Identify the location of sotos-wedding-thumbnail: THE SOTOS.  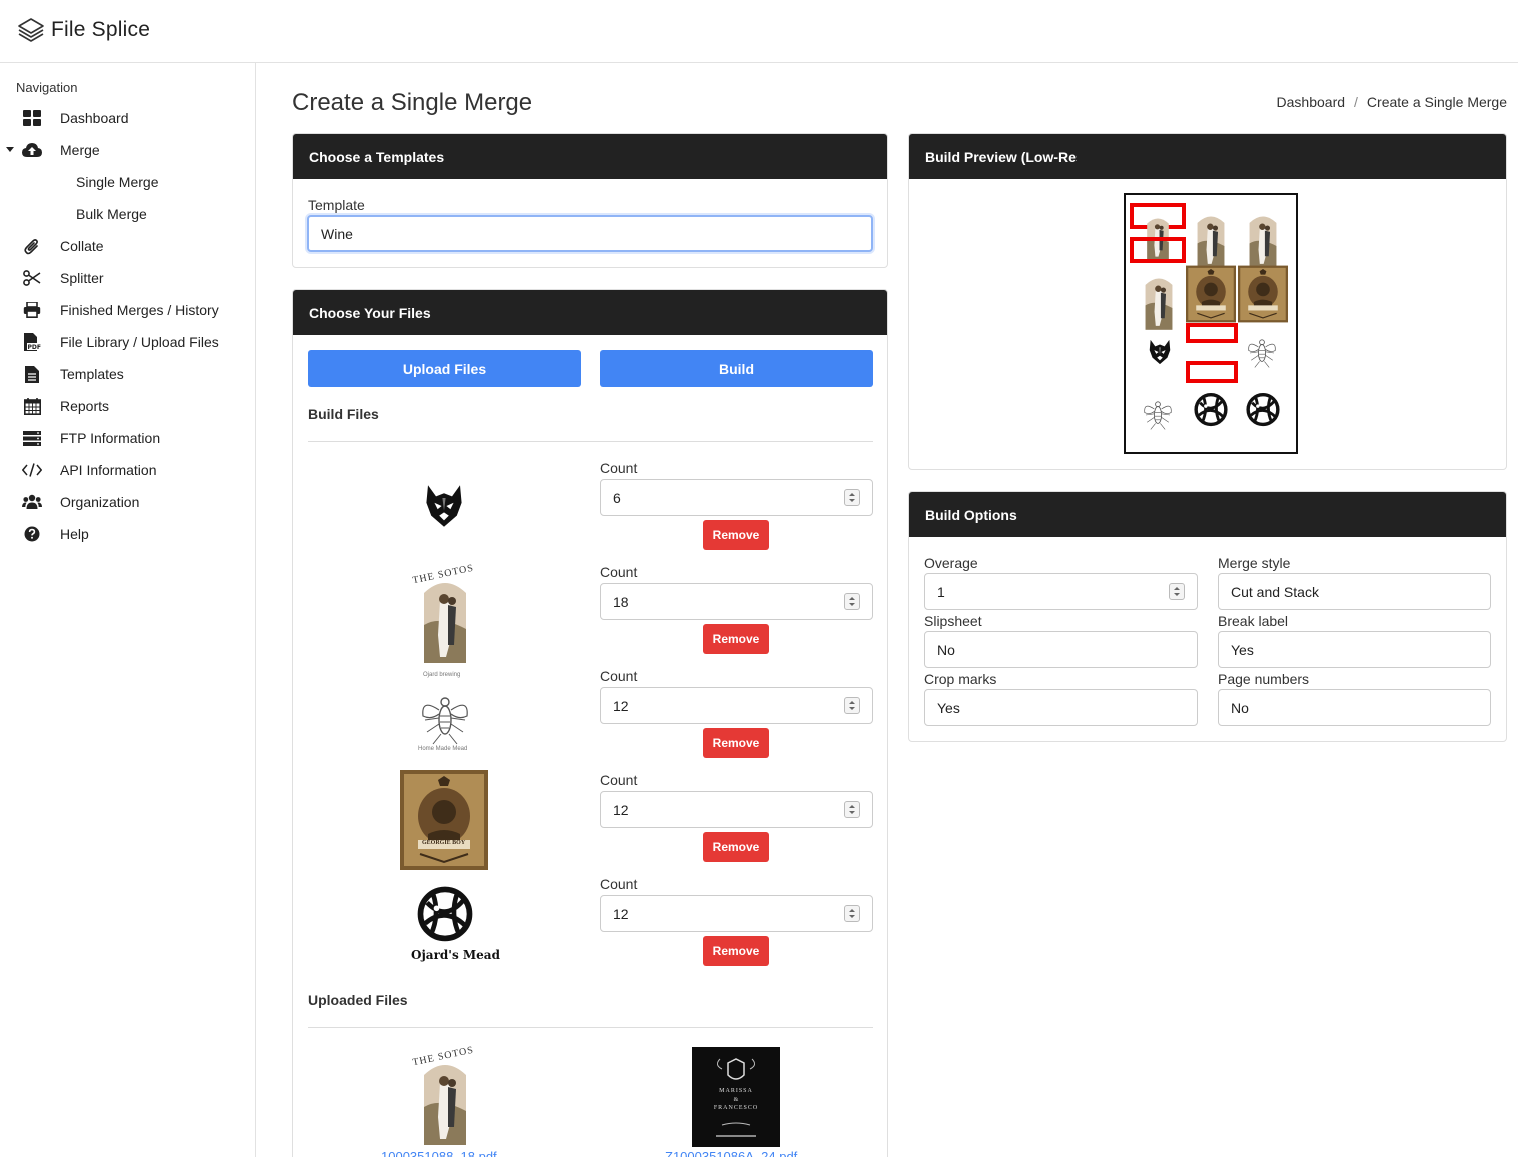
(445, 614).